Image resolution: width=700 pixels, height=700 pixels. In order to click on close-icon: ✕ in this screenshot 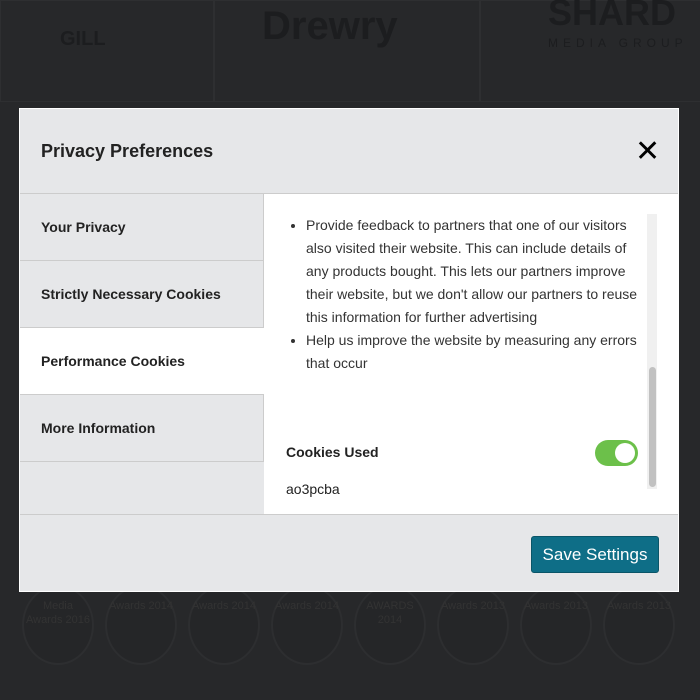, I will do `click(647, 152)`.